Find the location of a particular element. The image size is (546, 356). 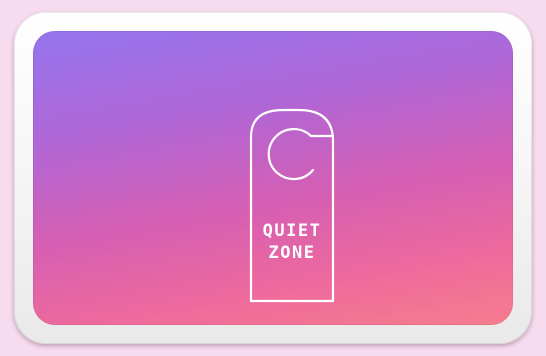

door-hanger-outline is located at coordinates (292, 205).